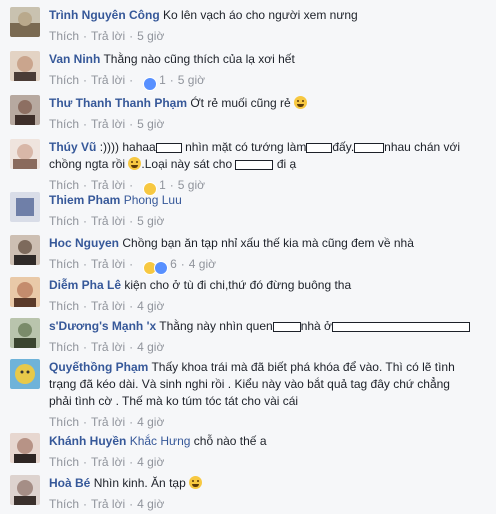 The width and height of the screenshot is (496, 514). What do you see at coordinates (98, 367) in the screenshot?
I see `comment-author: Quyếthồng Phạm` at bounding box center [98, 367].